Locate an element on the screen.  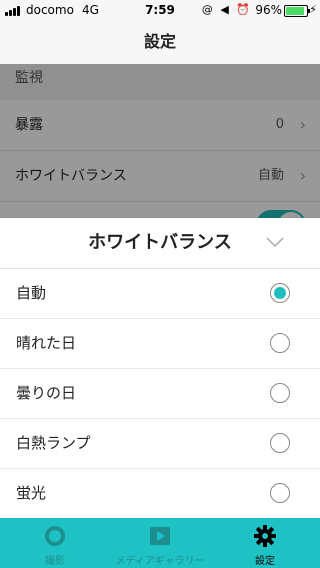
sheet-header: ホワイトバランス is located at coordinates (160, 243).